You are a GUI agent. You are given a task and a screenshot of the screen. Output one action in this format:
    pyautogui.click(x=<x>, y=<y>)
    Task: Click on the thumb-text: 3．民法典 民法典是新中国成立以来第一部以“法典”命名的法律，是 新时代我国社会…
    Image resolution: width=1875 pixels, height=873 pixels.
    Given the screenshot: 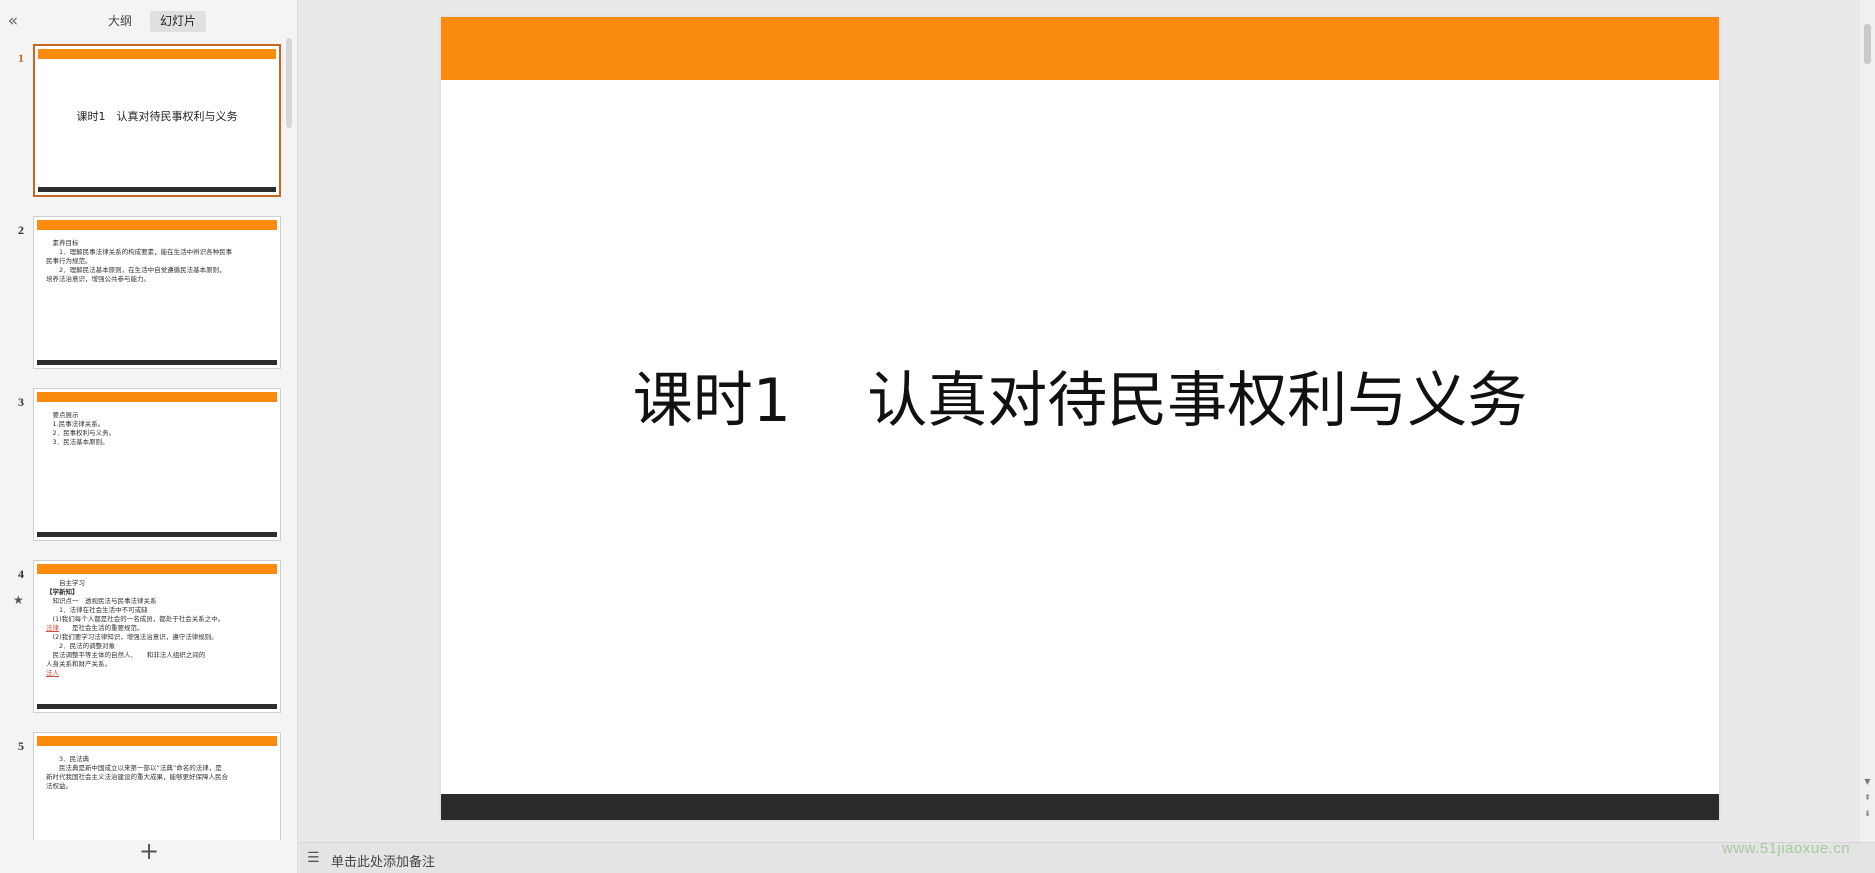 What is the action you would take?
    pyautogui.click(x=158, y=773)
    